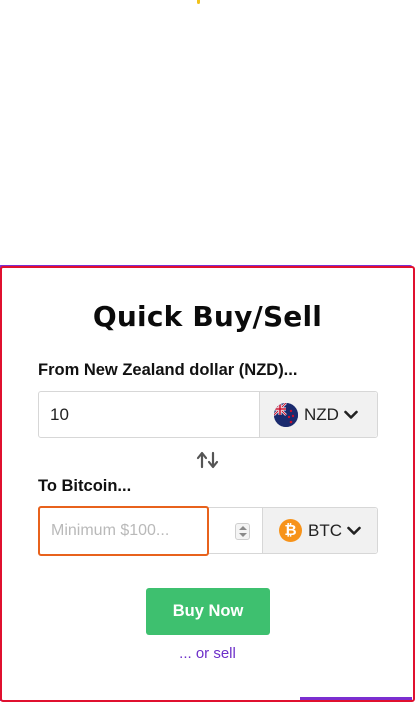 The width and height of the screenshot is (415, 702). I want to click on to-currency-code: BTC, so click(325, 530).